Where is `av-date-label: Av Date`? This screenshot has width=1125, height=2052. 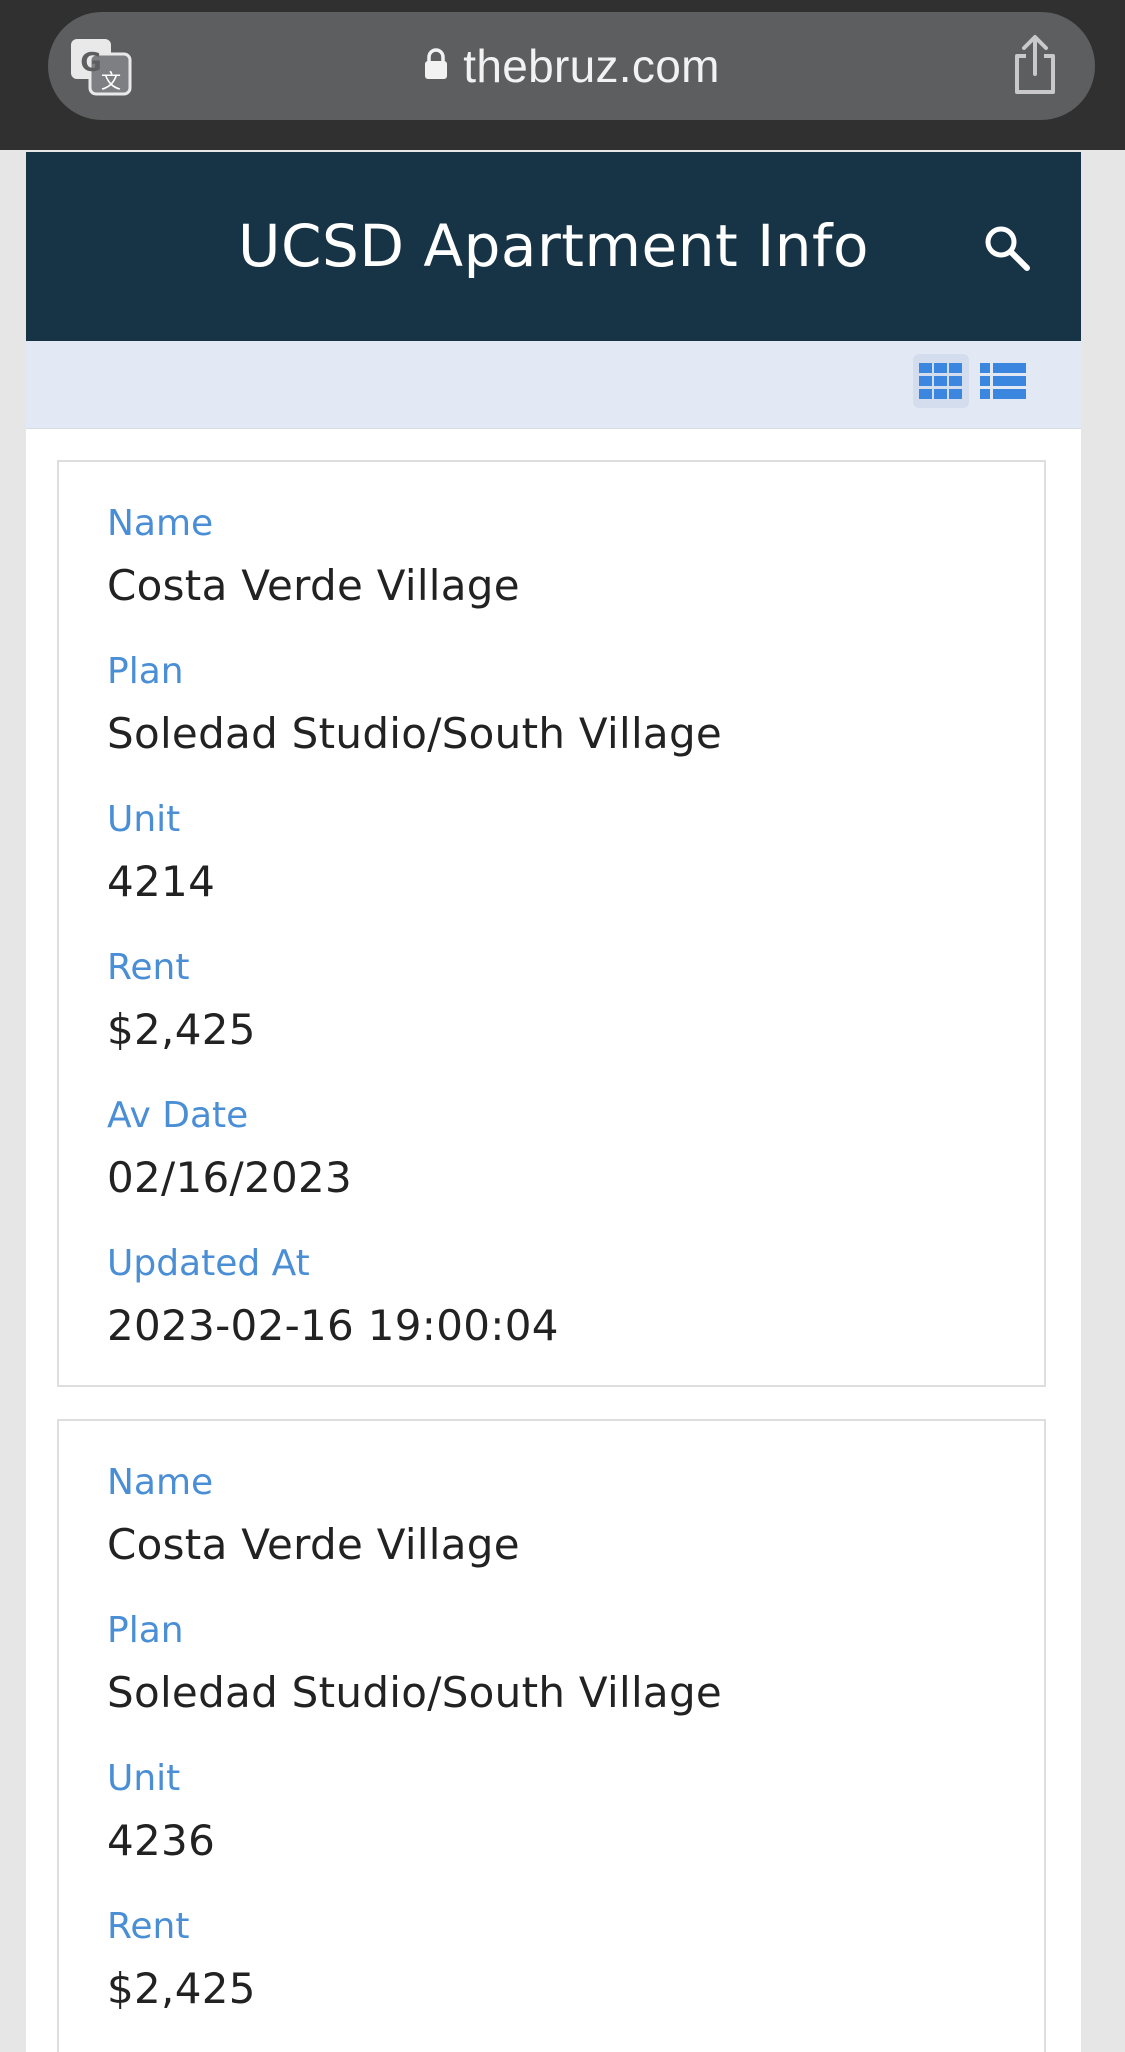 av-date-label: Av Date is located at coordinates (178, 1115).